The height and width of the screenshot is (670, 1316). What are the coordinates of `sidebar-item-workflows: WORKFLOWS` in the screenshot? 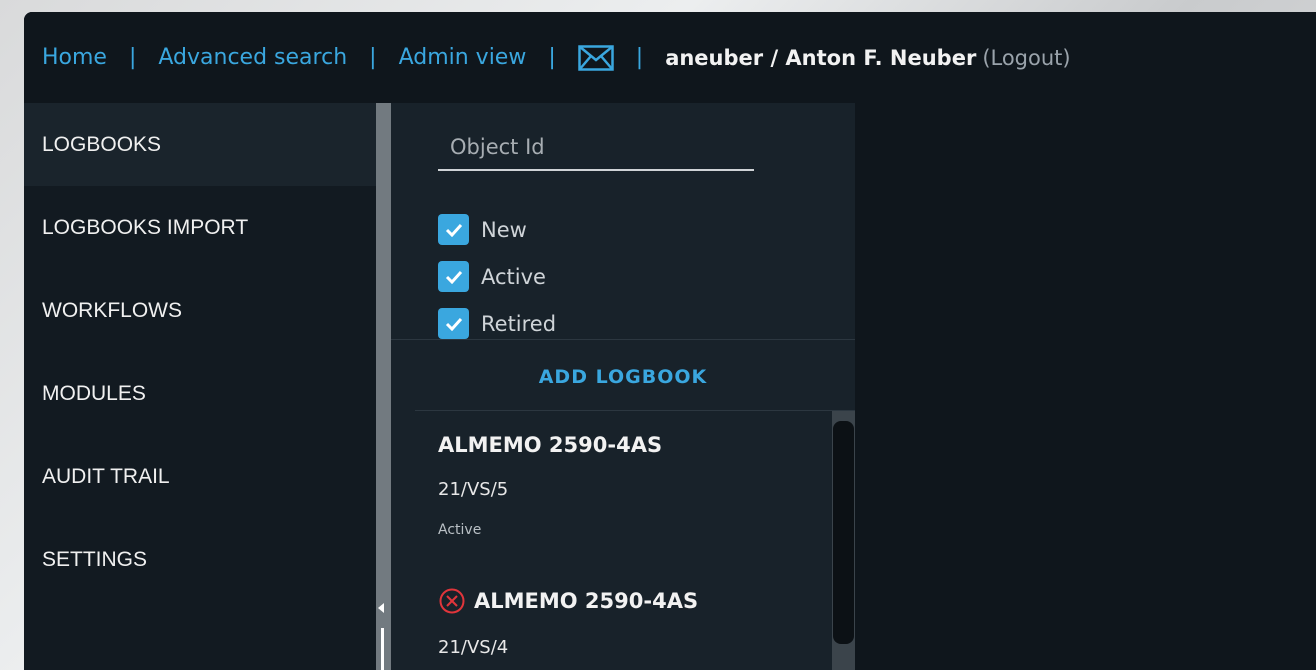 It's located at (200, 310).